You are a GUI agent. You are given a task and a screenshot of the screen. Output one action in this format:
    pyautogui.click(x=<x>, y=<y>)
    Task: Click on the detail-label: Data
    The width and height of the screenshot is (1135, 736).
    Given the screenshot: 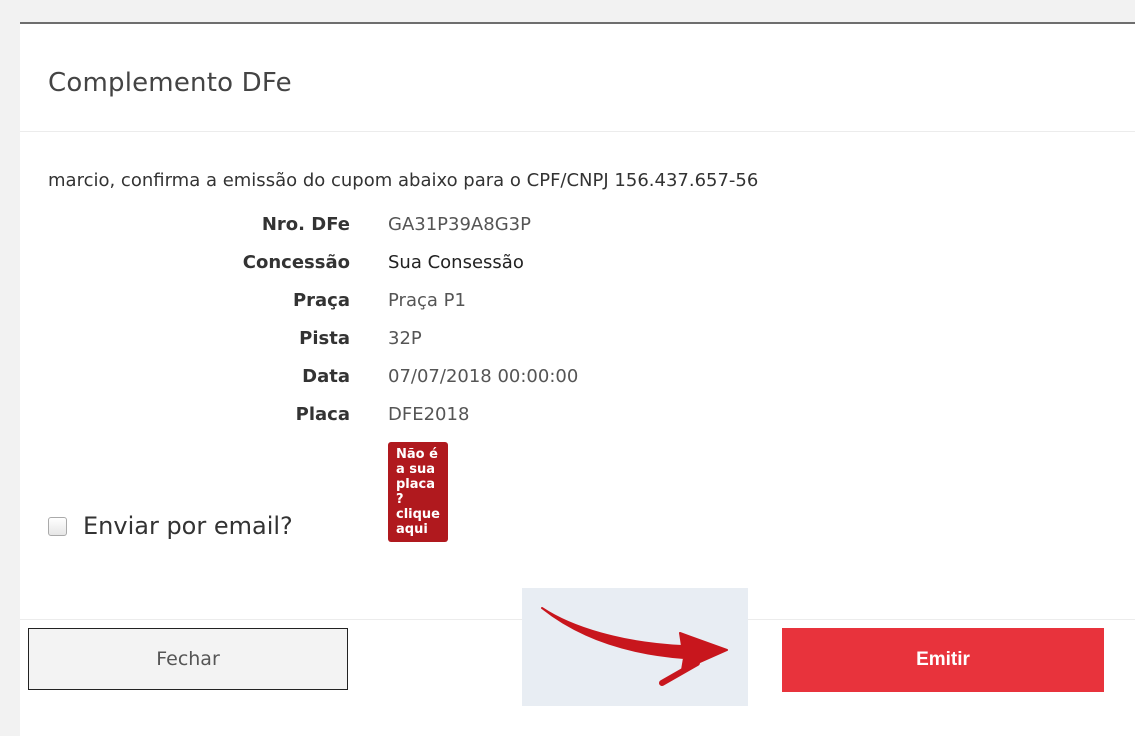 What is the action you would take?
    pyautogui.click(x=326, y=376)
    